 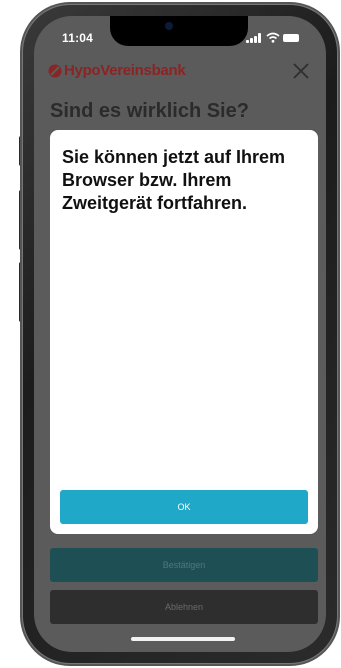 I want to click on battery-icon, so click(x=291, y=38).